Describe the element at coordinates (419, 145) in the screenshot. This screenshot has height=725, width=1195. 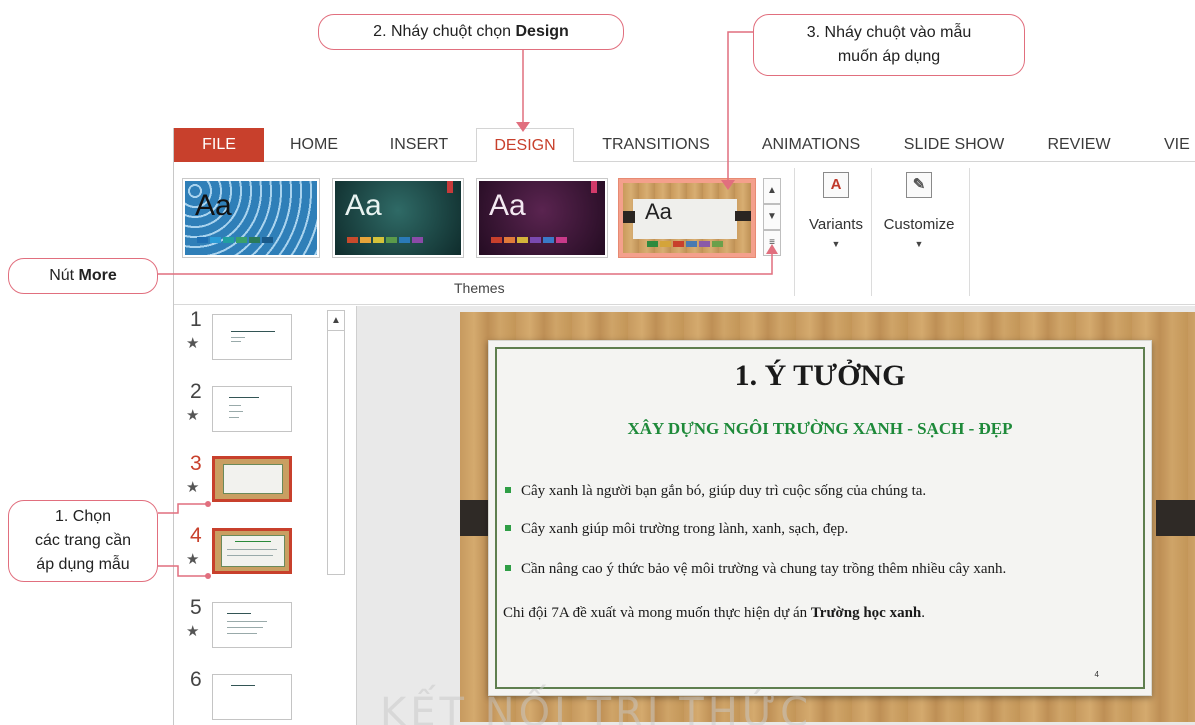
I see `tab-insert: INSERT` at that location.